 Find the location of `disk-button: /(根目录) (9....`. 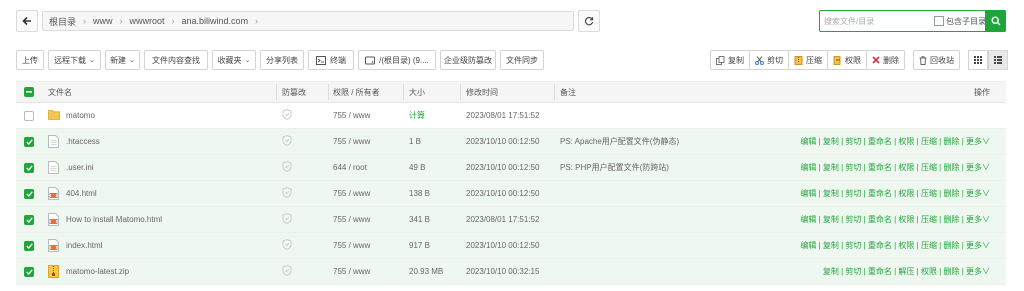

disk-button: /(根目录) (9.... is located at coordinates (397, 60).